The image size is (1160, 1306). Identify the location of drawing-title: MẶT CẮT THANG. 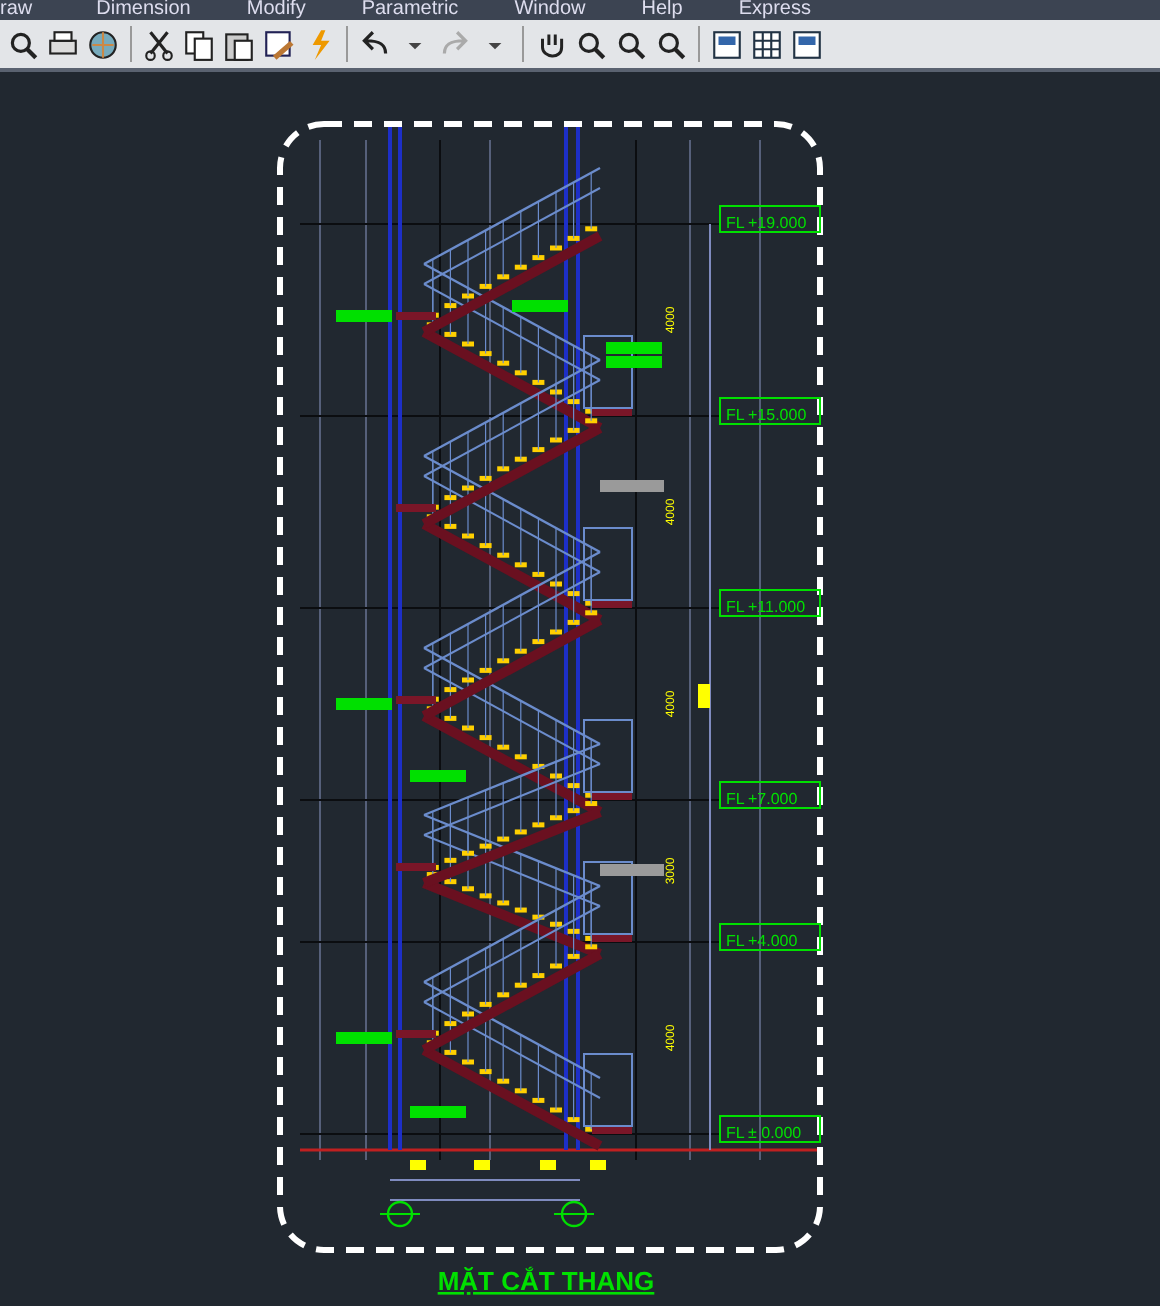
(546, 1281).